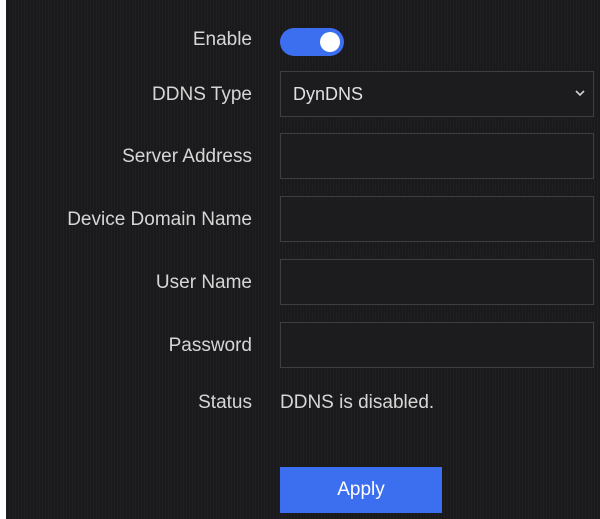 The height and width of the screenshot is (519, 600). I want to click on enable-toggle, so click(312, 42).